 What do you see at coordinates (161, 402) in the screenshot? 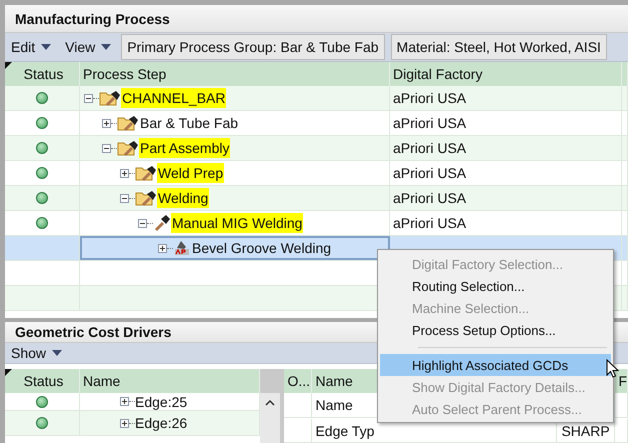
I see `tree-item-label: Edge:25` at bounding box center [161, 402].